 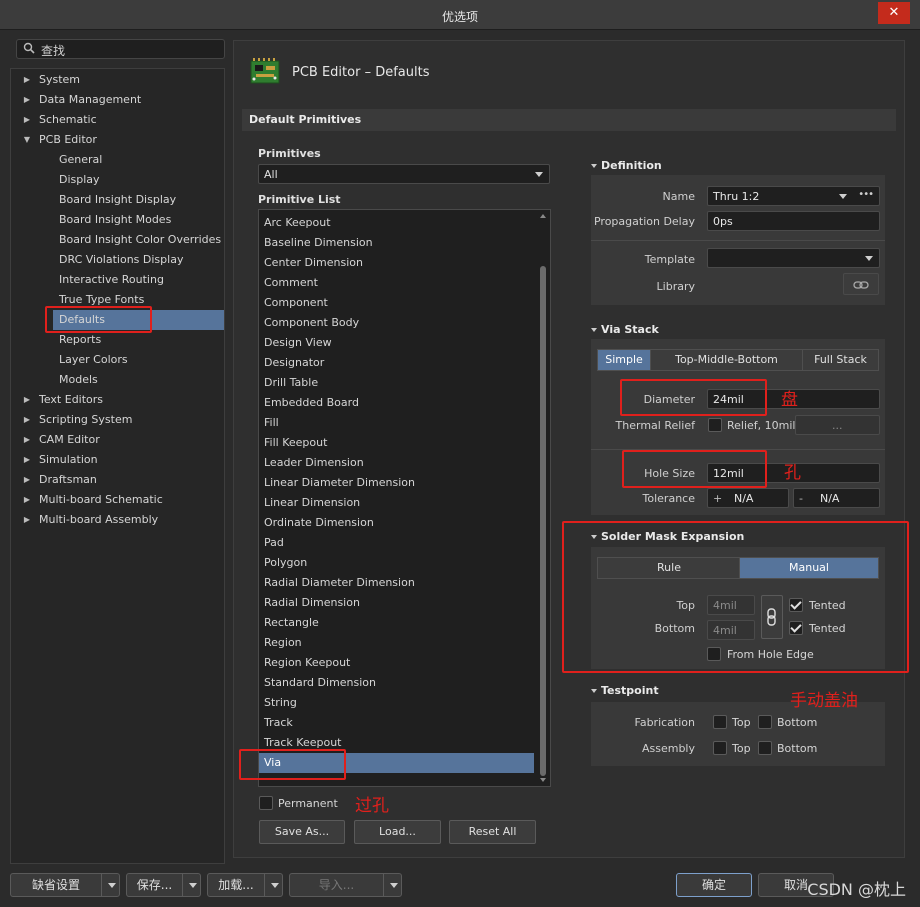 I want to click on tree-item-general: General, so click(x=138, y=160).